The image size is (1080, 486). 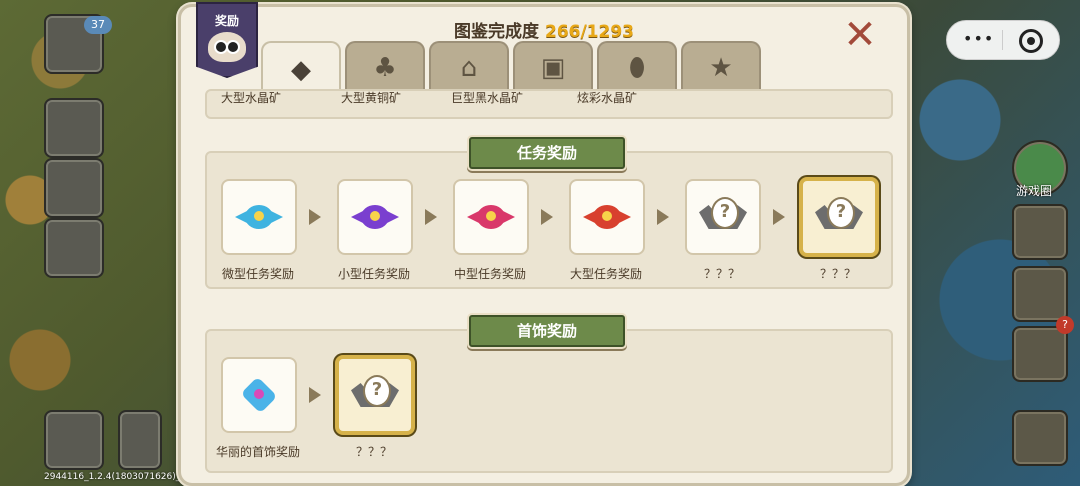 What do you see at coordinates (373, 274) in the screenshot?
I see `item-label: 小型任务奖励` at bounding box center [373, 274].